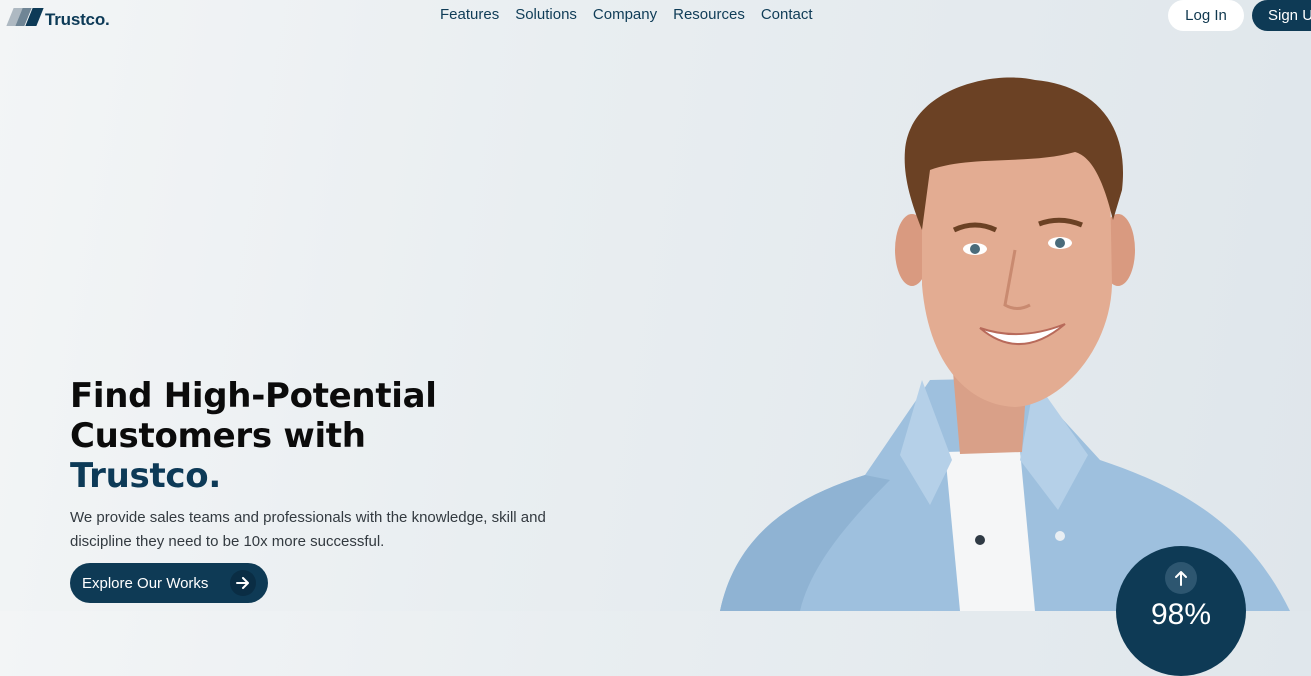  I want to click on nav-link-company: Company, so click(625, 14).